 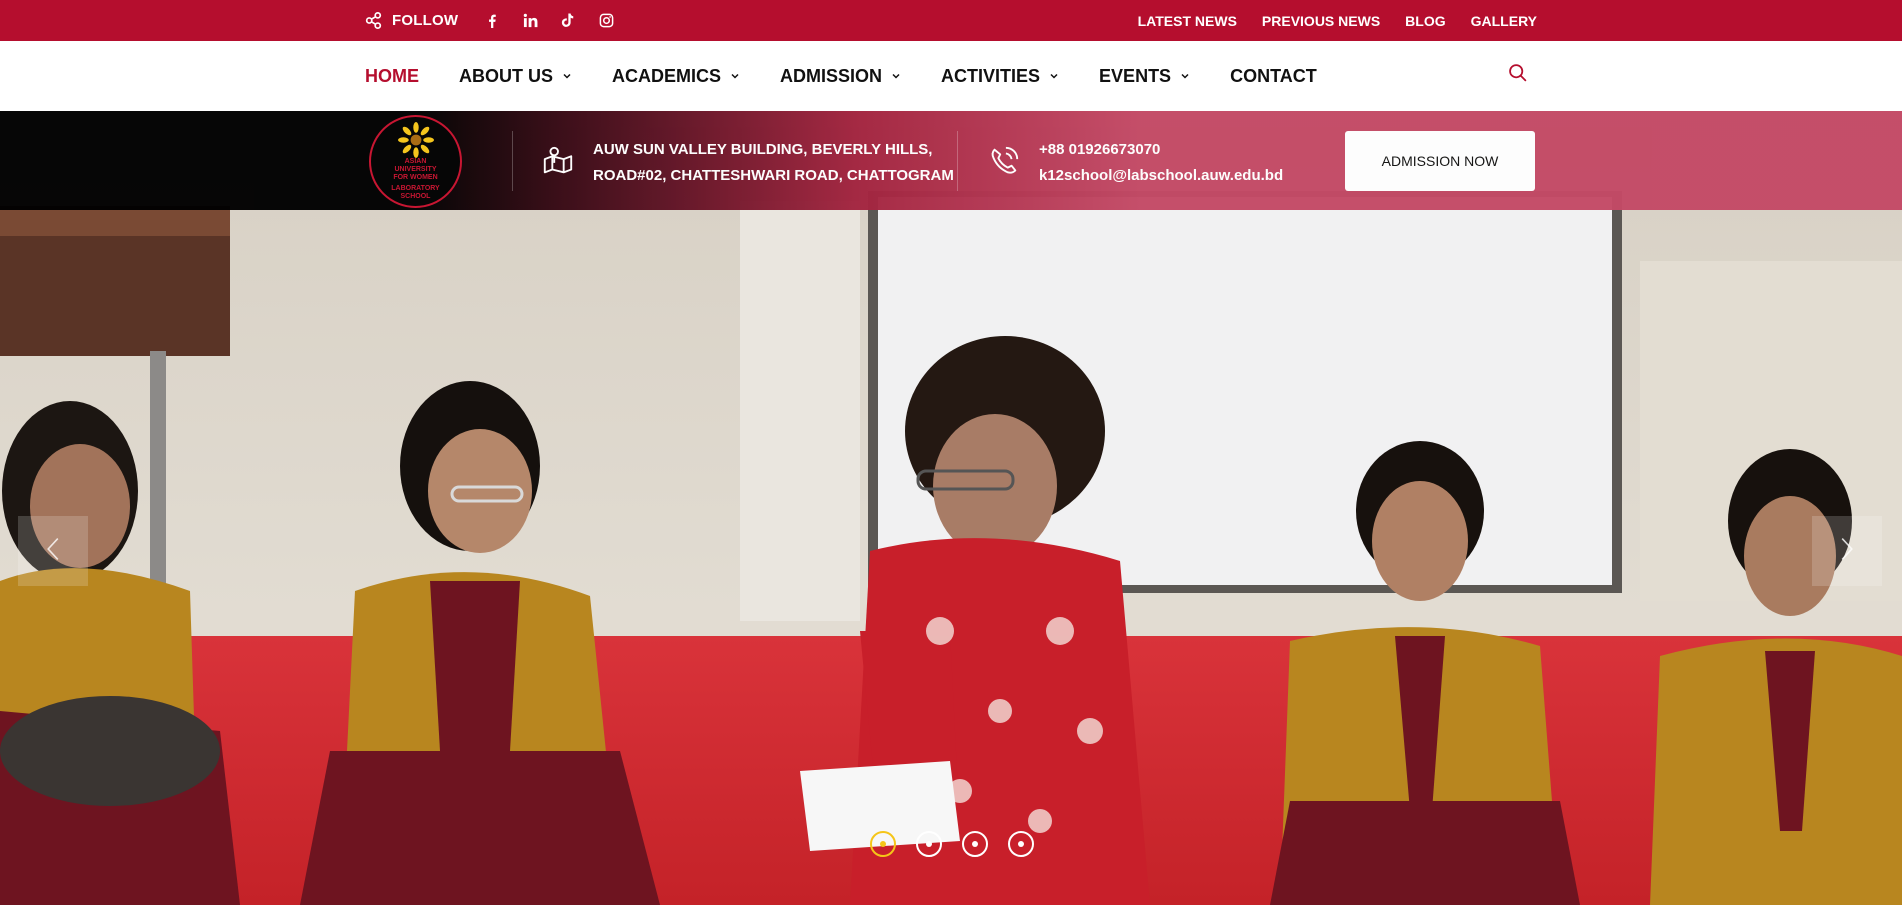 I want to click on top-link-previous-news: PREVIOUS NEWS, so click(x=1321, y=21).